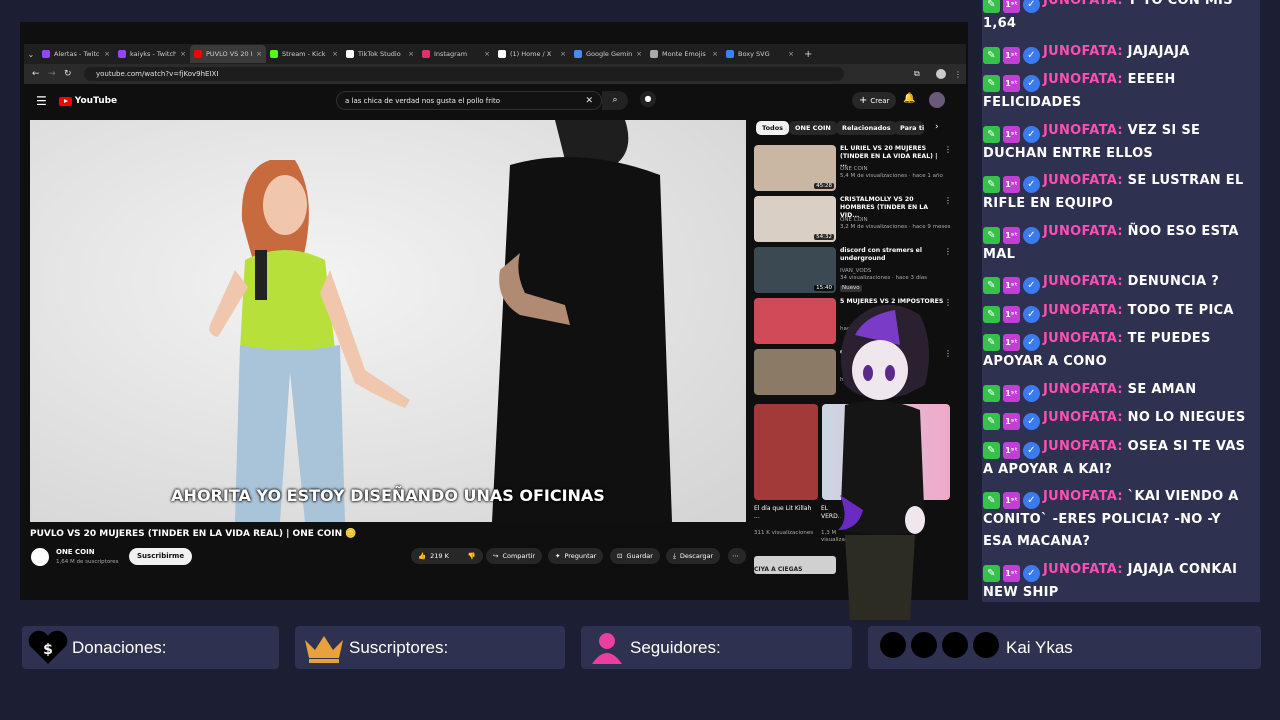 Image resolution: width=1280 pixels, height=720 pixels. Describe the element at coordinates (75, 552) in the screenshot. I see `channel-name: ONE COIN` at that location.